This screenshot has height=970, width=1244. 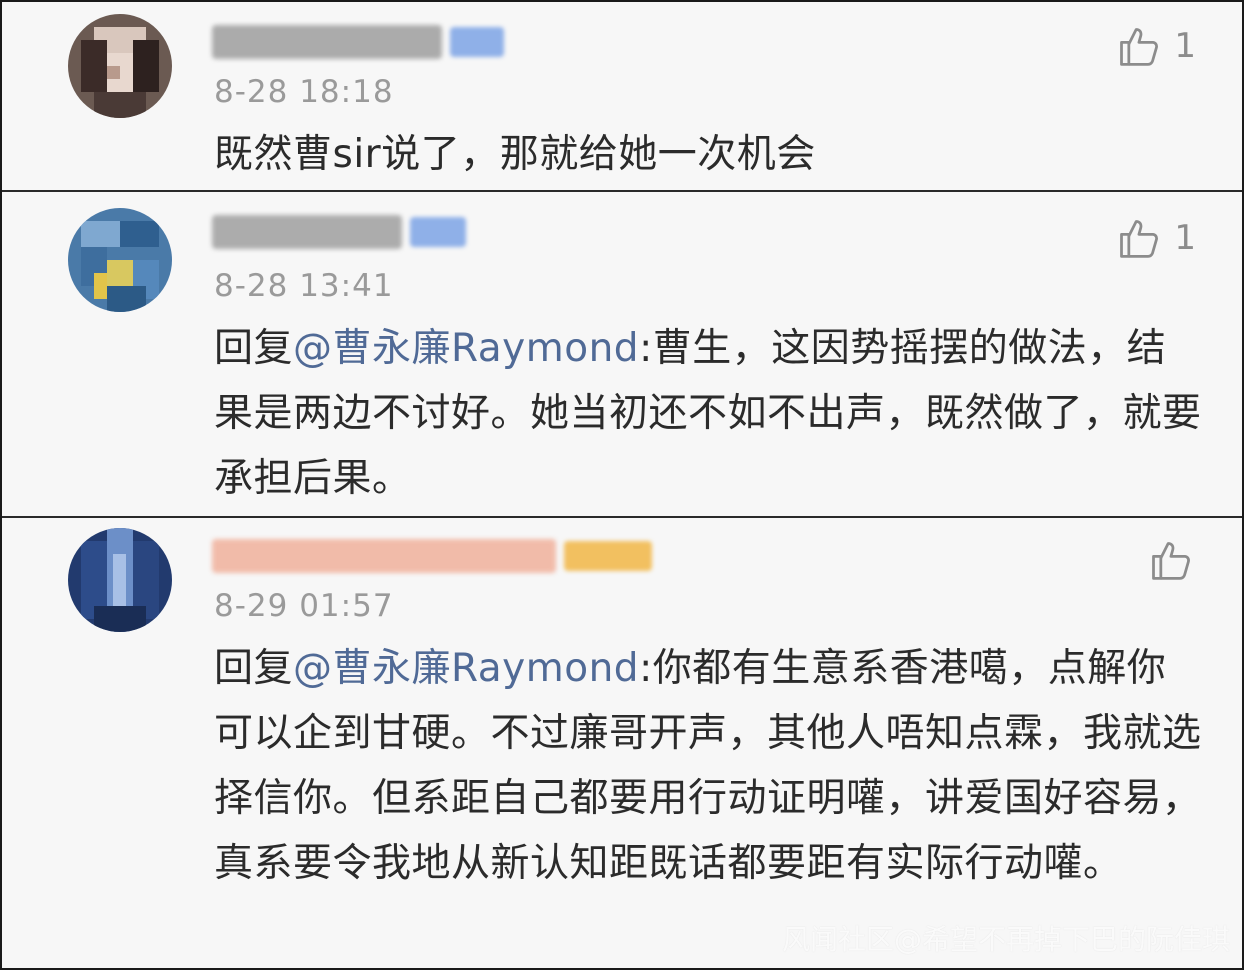 I want to click on comment-timestamp: 8-28 13:41, so click(x=304, y=286).